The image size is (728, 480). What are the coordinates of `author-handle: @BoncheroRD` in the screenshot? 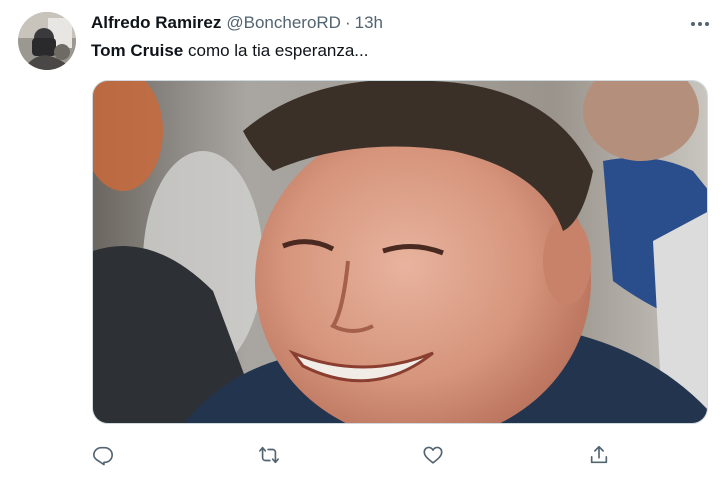 It's located at (283, 23).